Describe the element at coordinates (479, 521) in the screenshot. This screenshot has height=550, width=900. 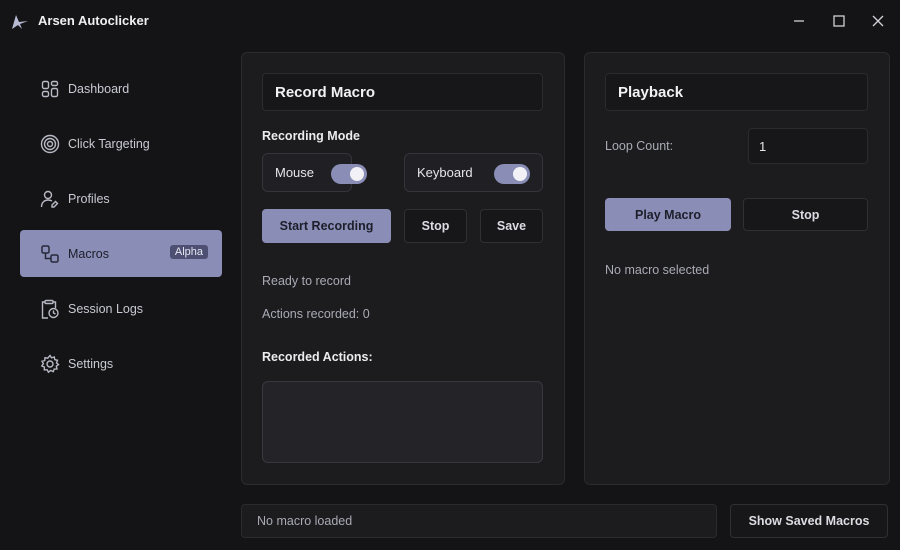
I see `macro-status-bar: No macro loaded` at that location.